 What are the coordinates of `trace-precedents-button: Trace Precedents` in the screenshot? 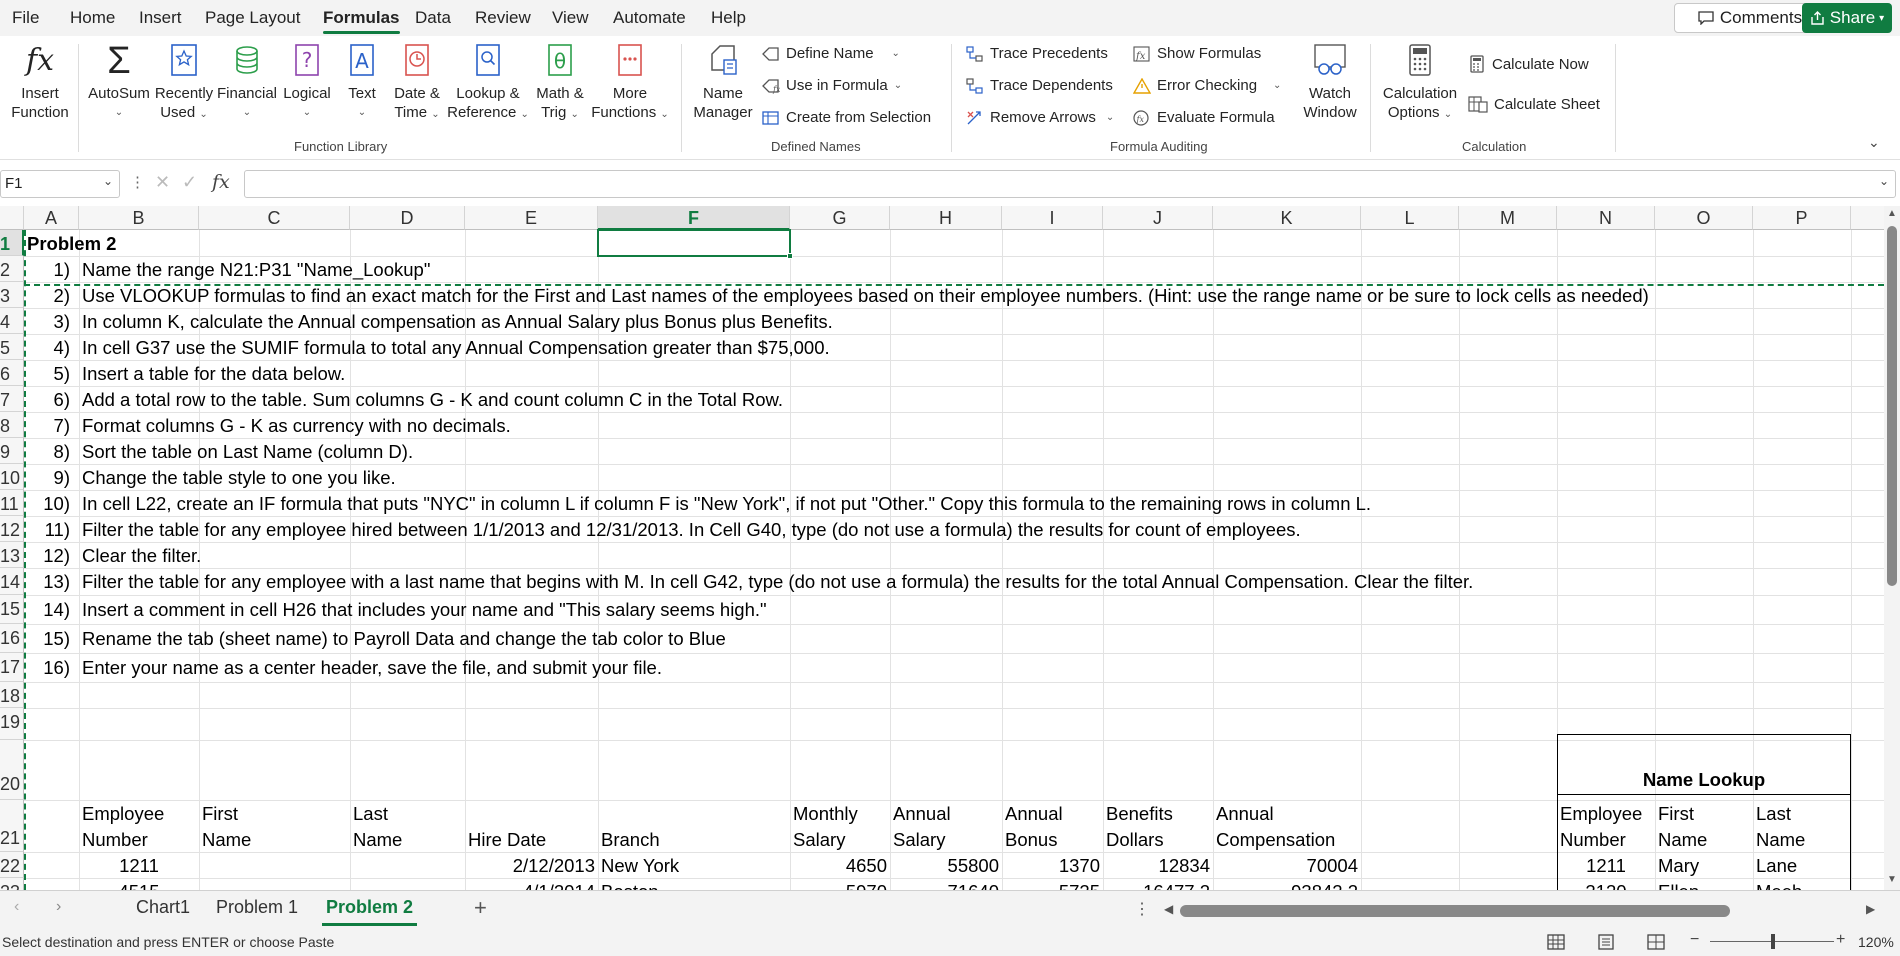 It's located at (1037, 53).